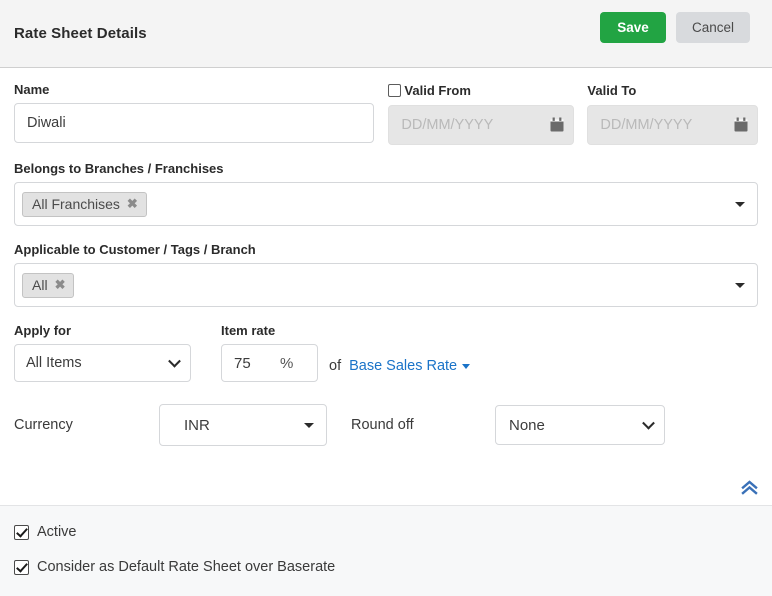  Describe the element at coordinates (672, 90) in the screenshot. I see `valid-to-label-row: Valid To` at that location.